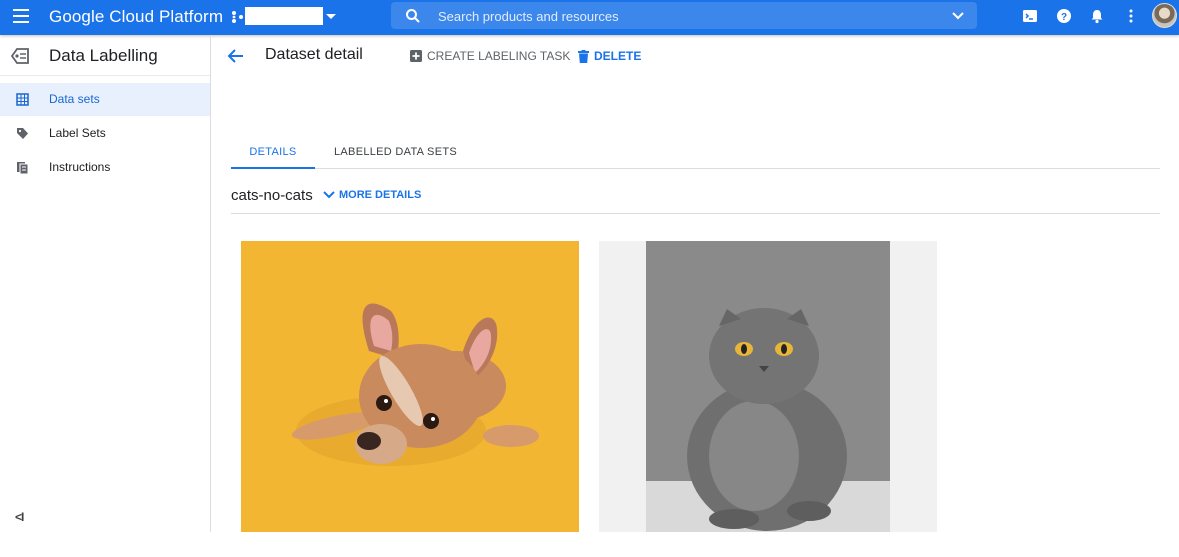 This screenshot has height=557, width=1179. I want to click on sidebar-item-label: Instructions, so click(80, 167).